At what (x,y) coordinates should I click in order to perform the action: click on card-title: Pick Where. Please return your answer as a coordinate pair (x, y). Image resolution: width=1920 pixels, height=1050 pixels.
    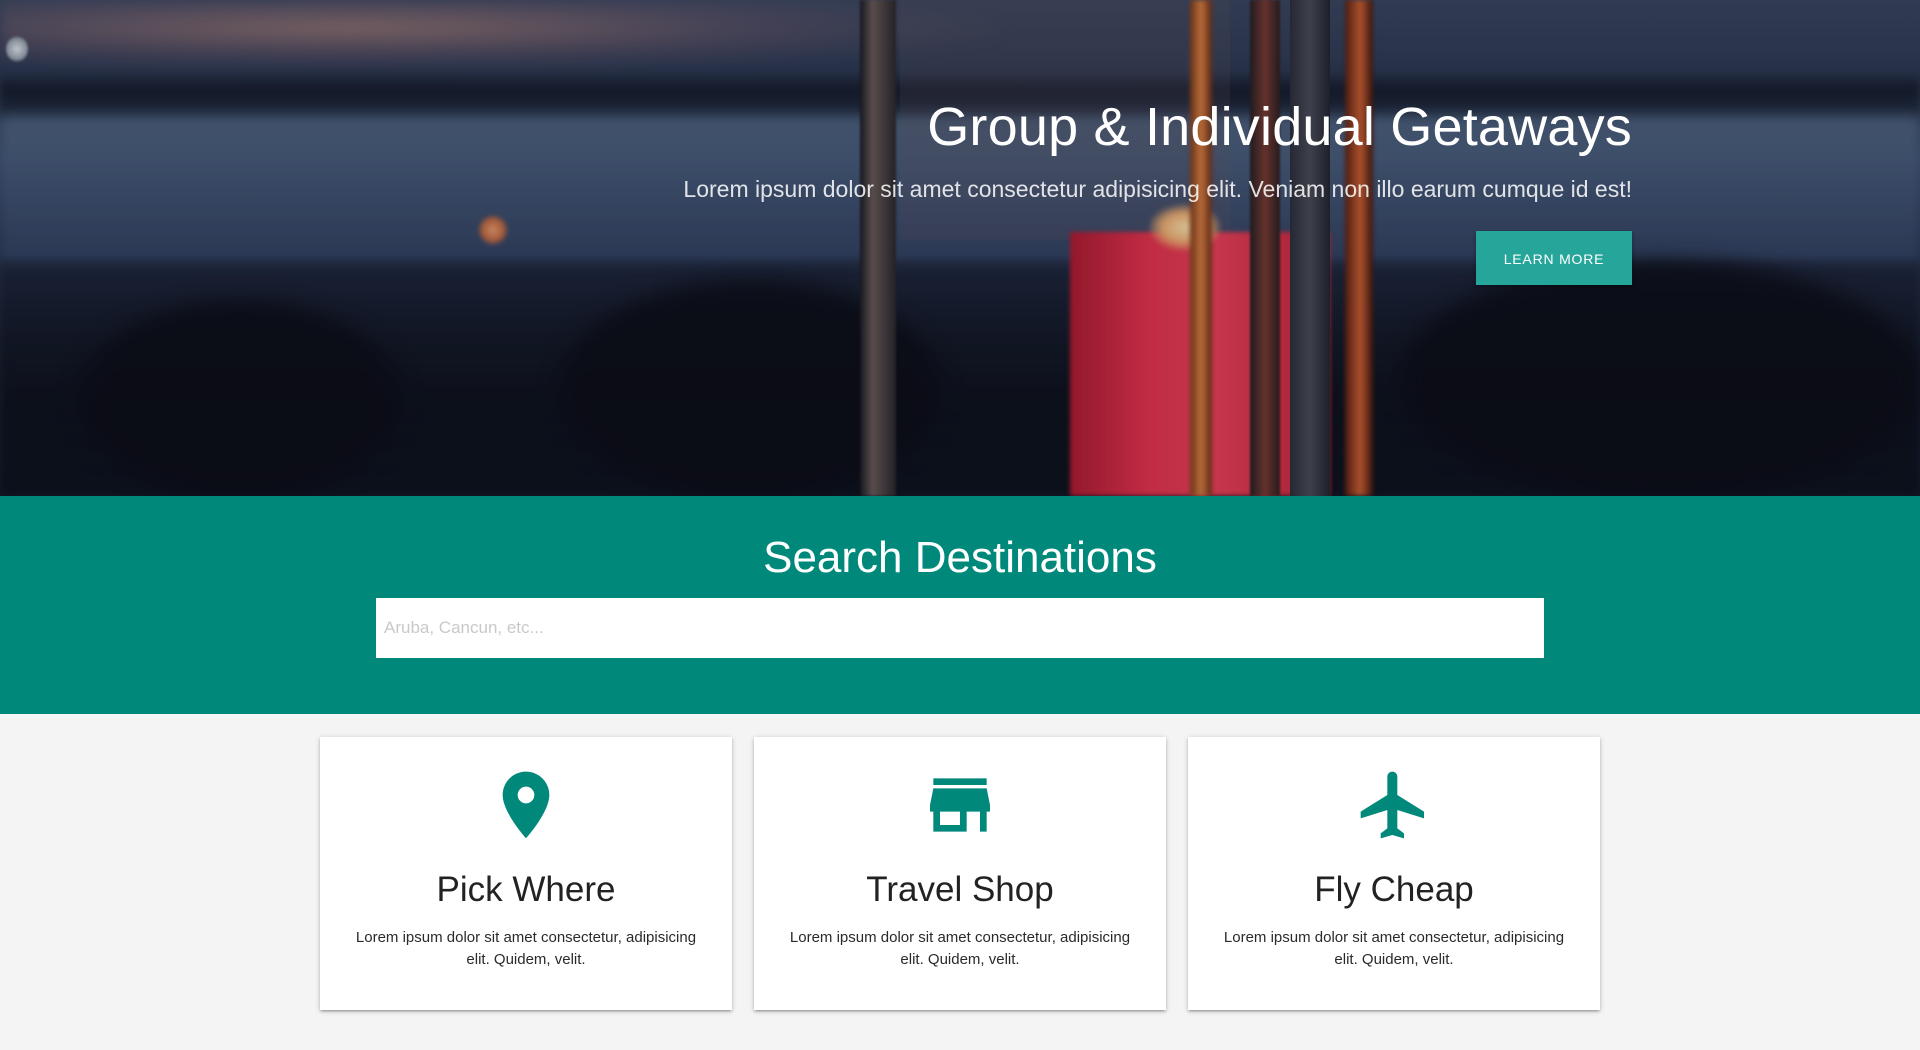
    Looking at the image, I should click on (526, 889).